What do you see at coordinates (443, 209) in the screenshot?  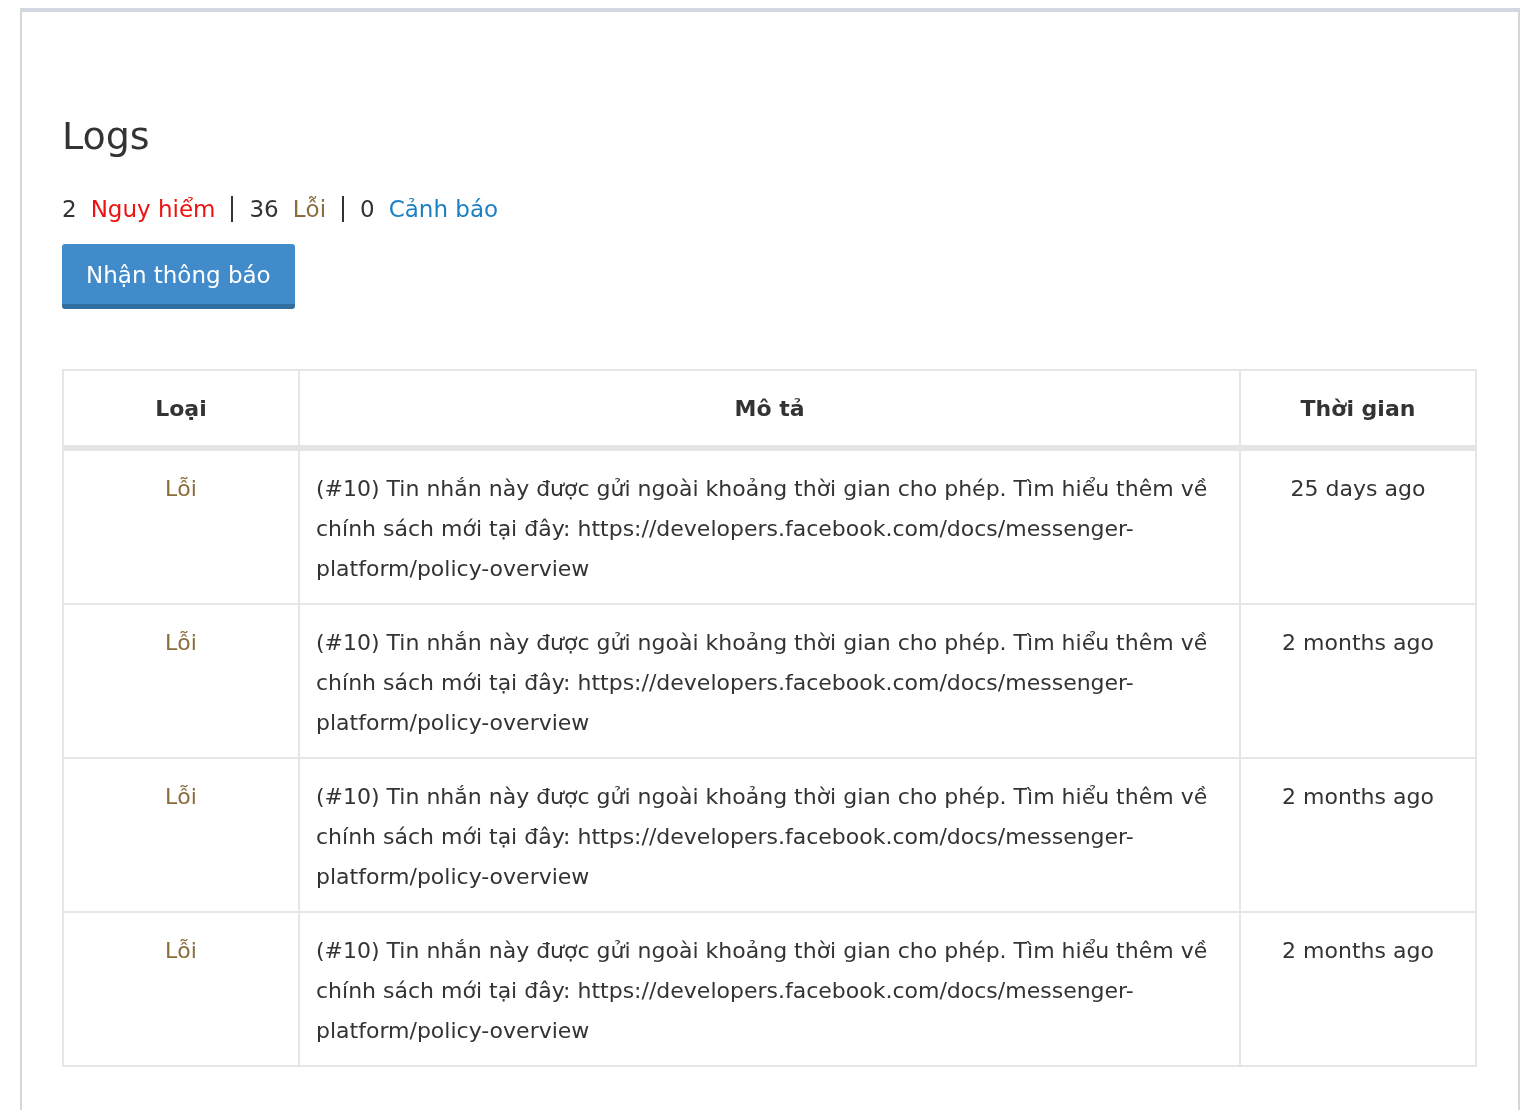 I see `count-label: Cảnh báo` at bounding box center [443, 209].